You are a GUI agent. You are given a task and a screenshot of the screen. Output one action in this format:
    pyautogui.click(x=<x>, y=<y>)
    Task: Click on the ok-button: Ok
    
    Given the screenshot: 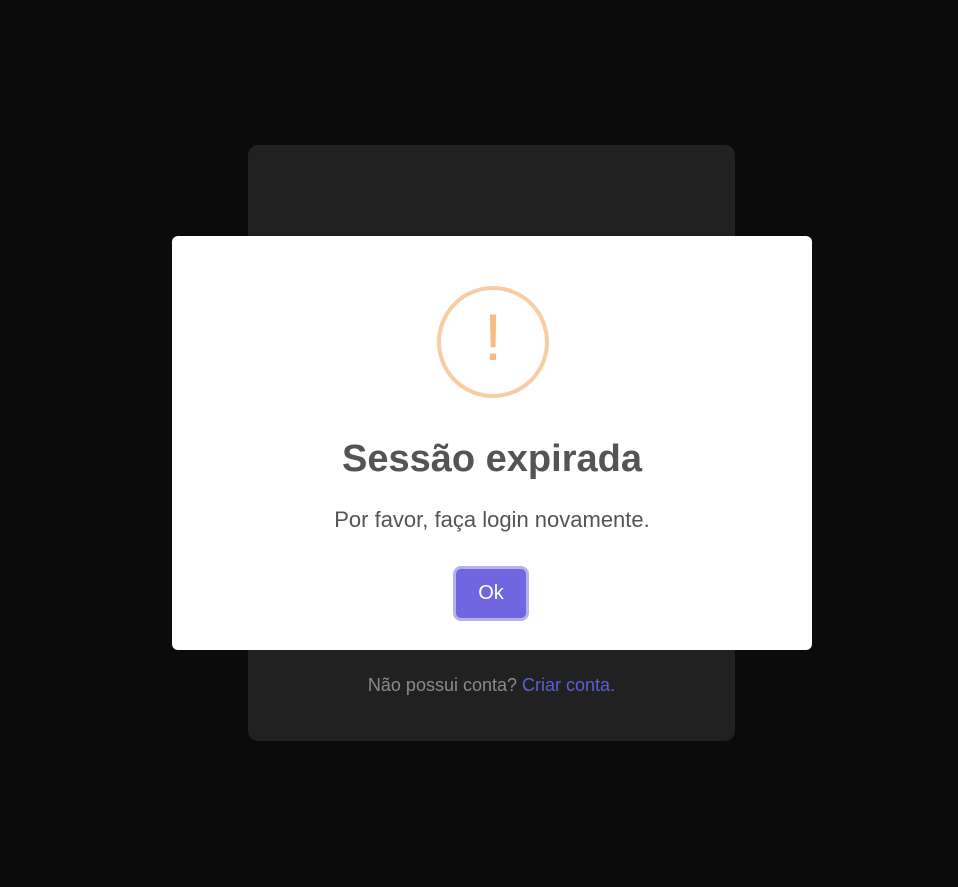 What is the action you would take?
    pyautogui.click(x=491, y=593)
    